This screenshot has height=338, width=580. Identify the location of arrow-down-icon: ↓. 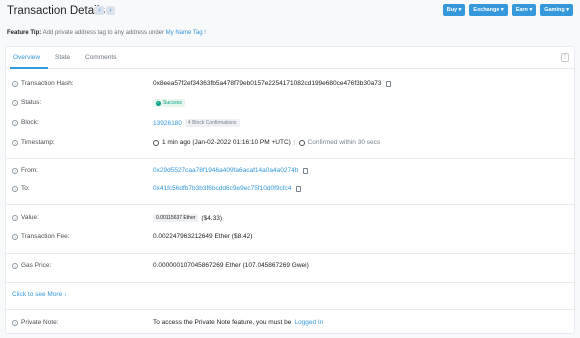
(66, 294).